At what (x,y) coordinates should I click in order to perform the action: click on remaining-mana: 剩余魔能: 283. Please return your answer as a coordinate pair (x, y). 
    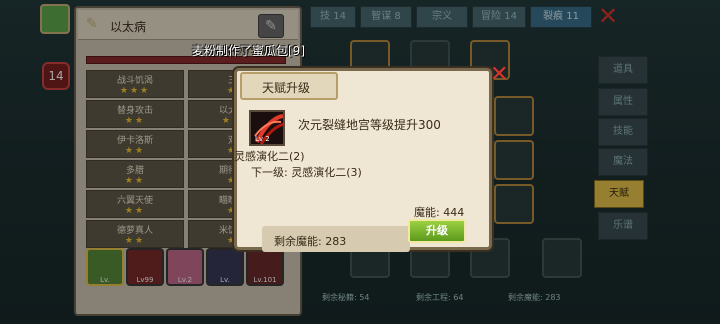
    Looking at the image, I should click on (310, 241).